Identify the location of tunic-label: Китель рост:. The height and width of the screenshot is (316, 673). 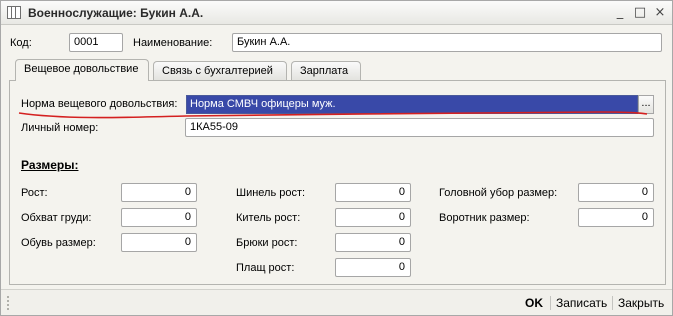
(268, 218).